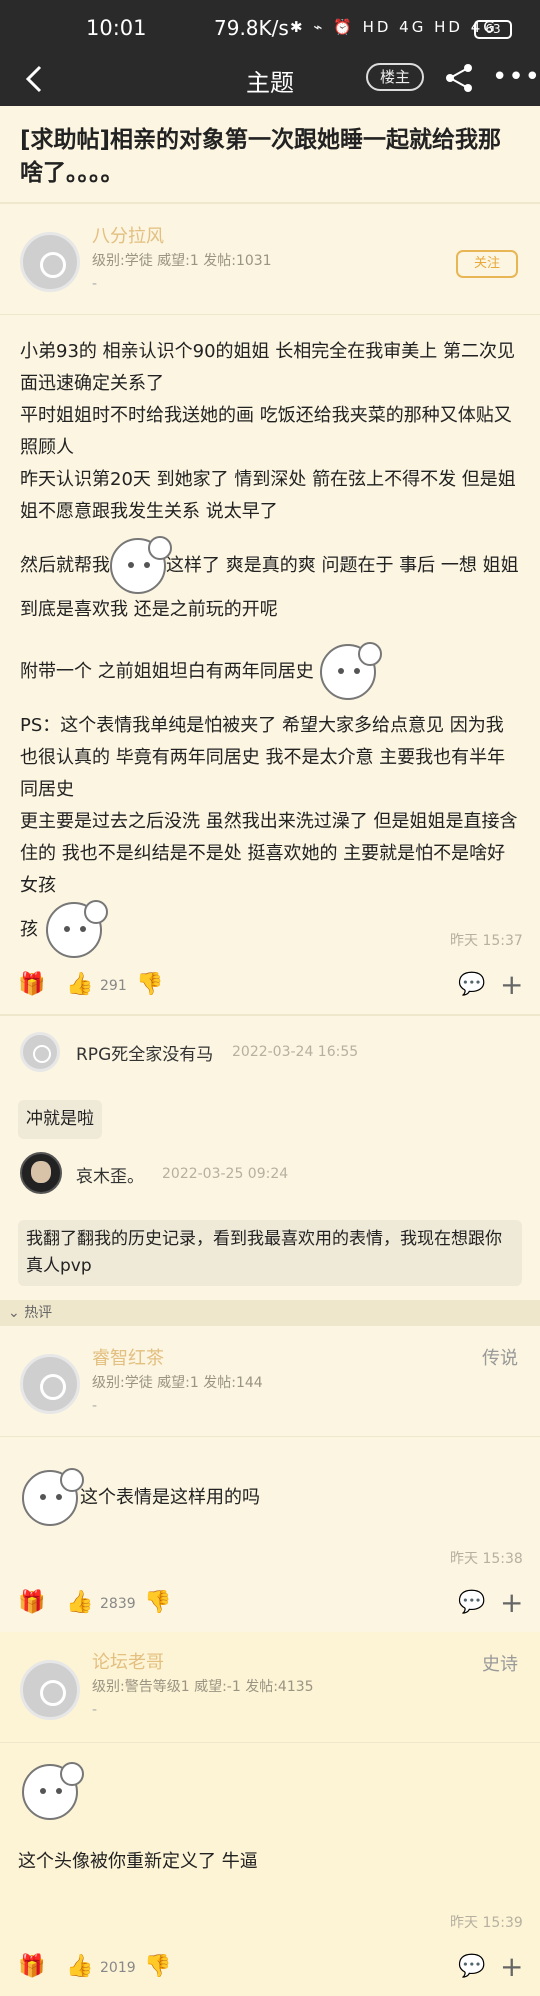 This screenshot has width=540, height=1996. What do you see at coordinates (144, 1052) in the screenshot?
I see `reply-author: RPG死全家没有马` at bounding box center [144, 1052].